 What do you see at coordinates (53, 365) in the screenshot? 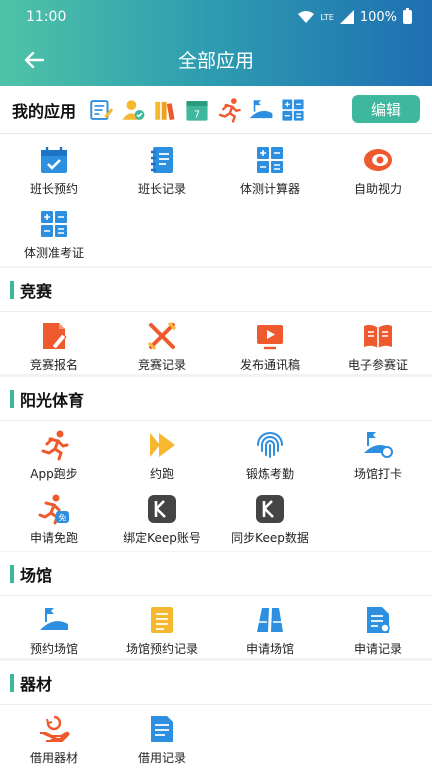
I see `app-label: 竞赛报名` at bounding box center [53, 365].